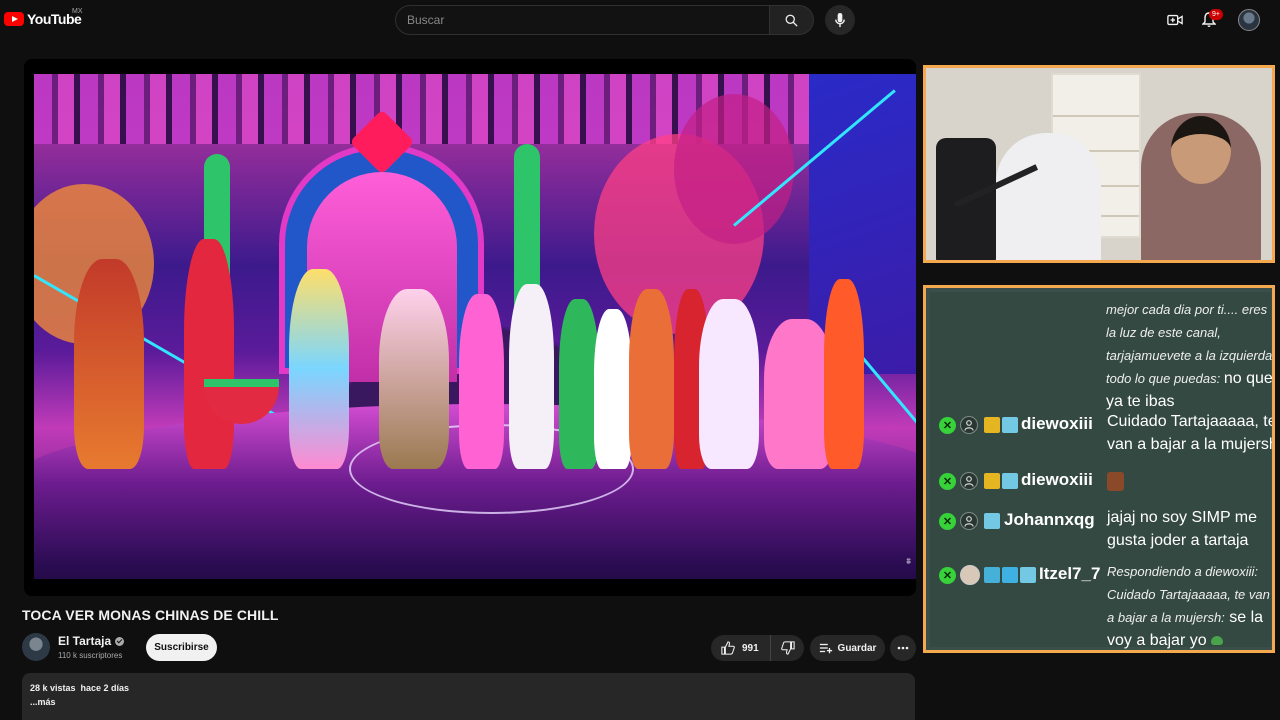 This screenshot has height=720, width=1280. Describe the element at coordinates (468, 696) in the screenshot. I see `description-box: 28 k vistas hace 2 días ...más` at that location.